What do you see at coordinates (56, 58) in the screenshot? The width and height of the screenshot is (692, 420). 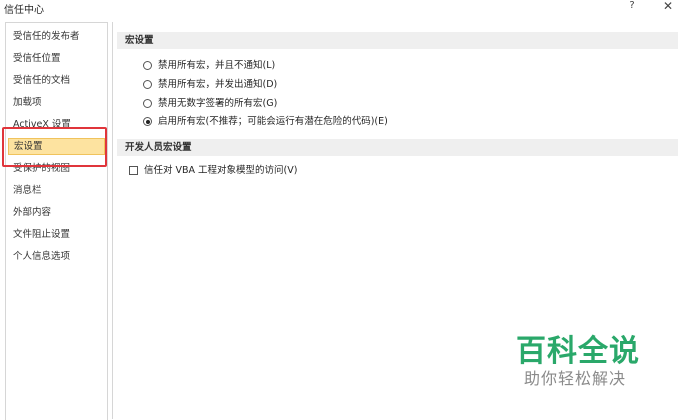 I see `sidebar-item-trusted-locations: 受信任位置` at bounding box center [56, 58].